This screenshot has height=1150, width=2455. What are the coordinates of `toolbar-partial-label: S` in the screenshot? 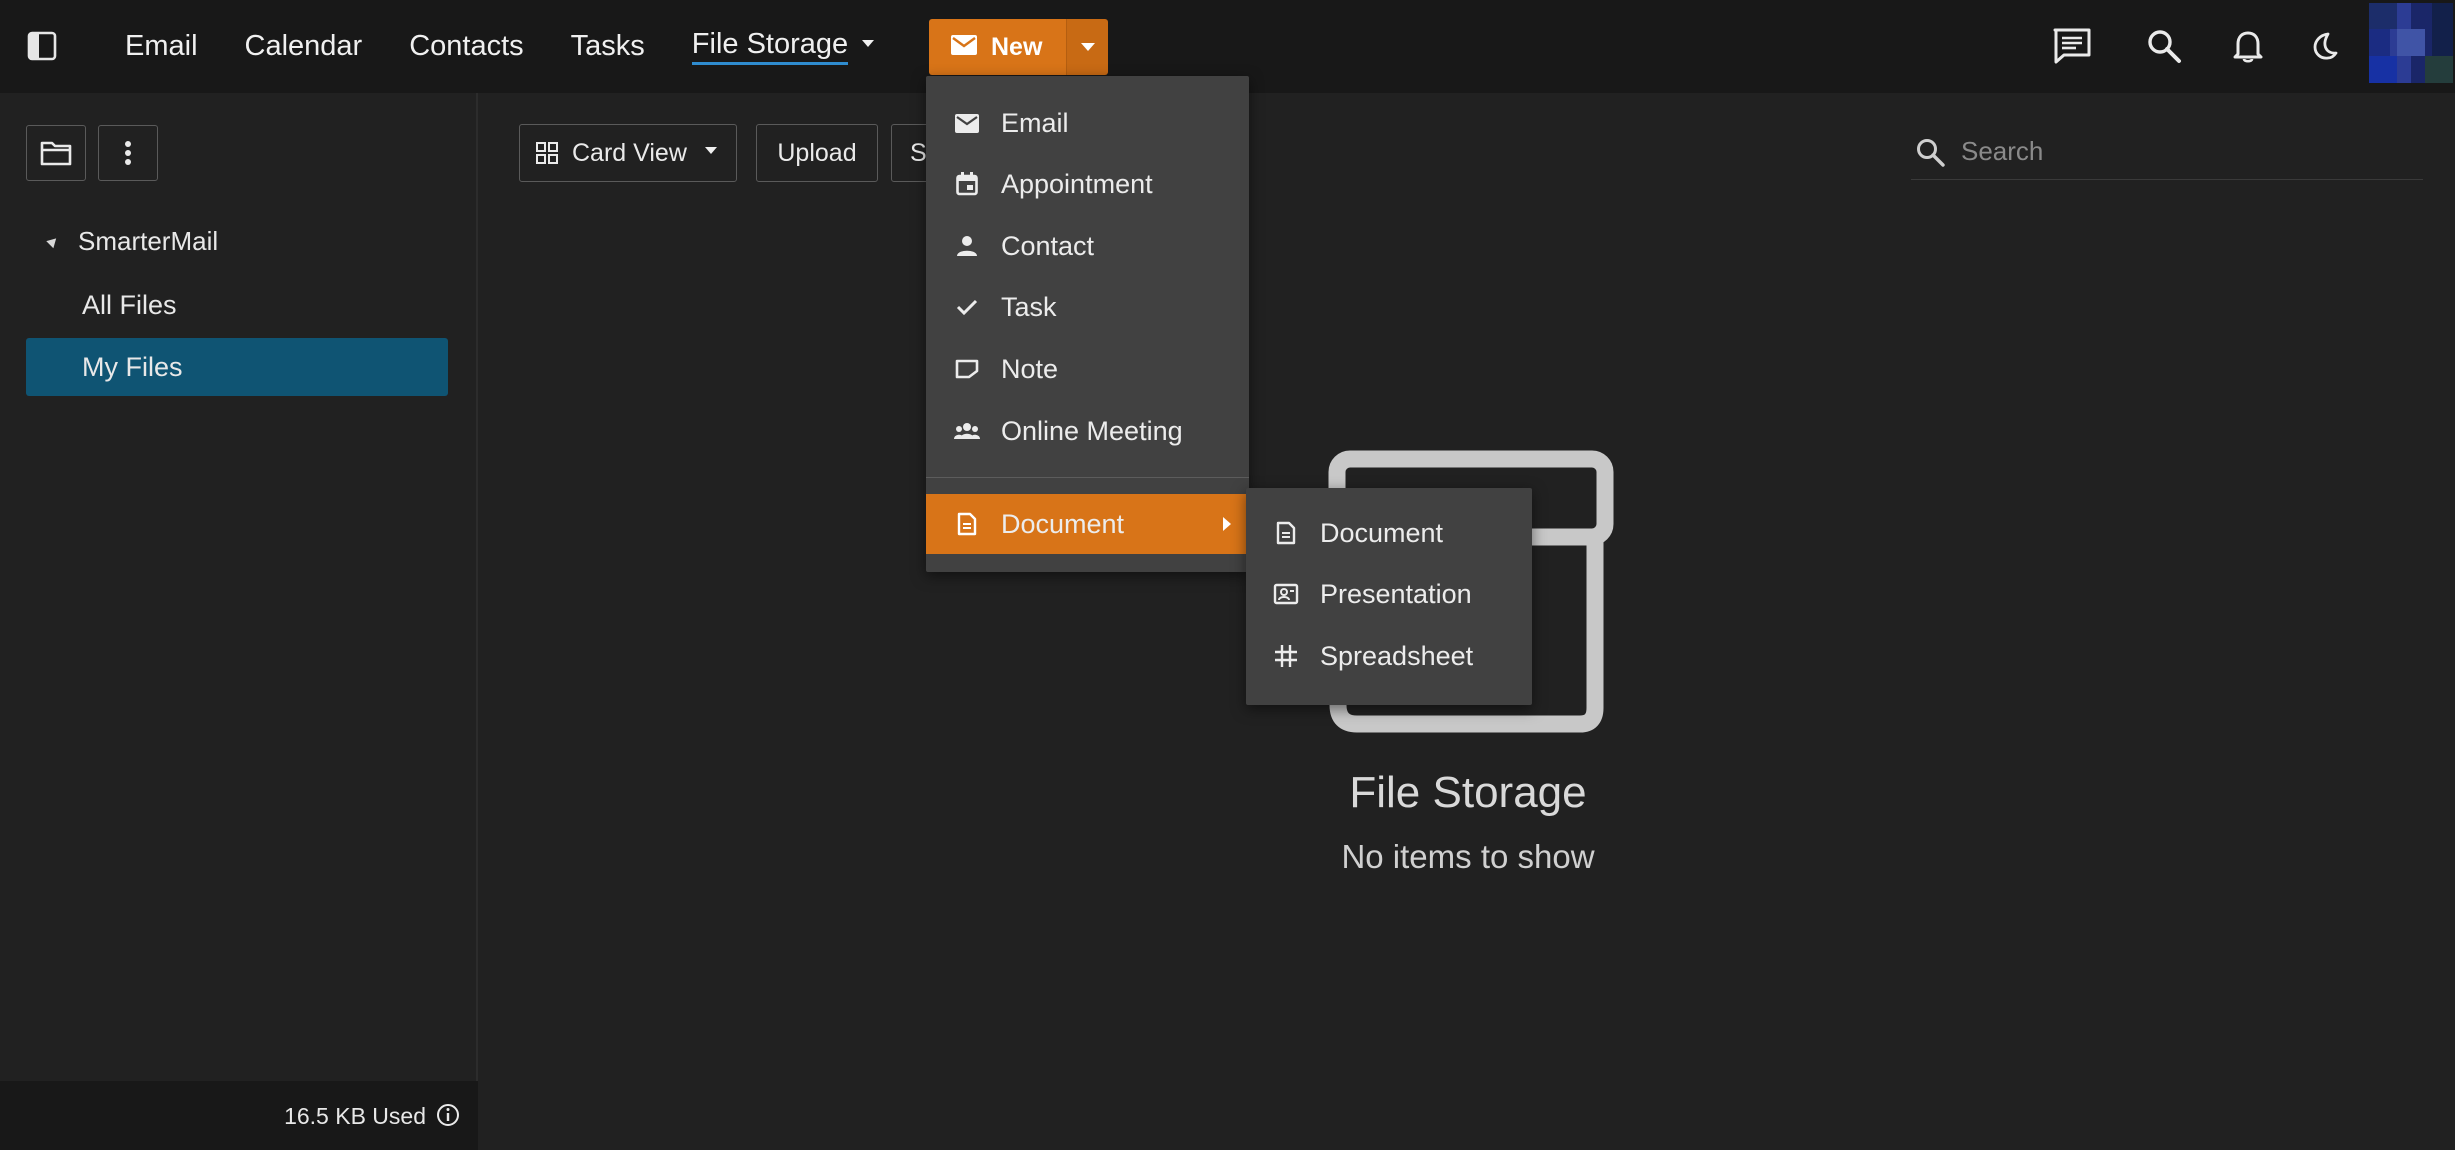 It's located at (918, 152).